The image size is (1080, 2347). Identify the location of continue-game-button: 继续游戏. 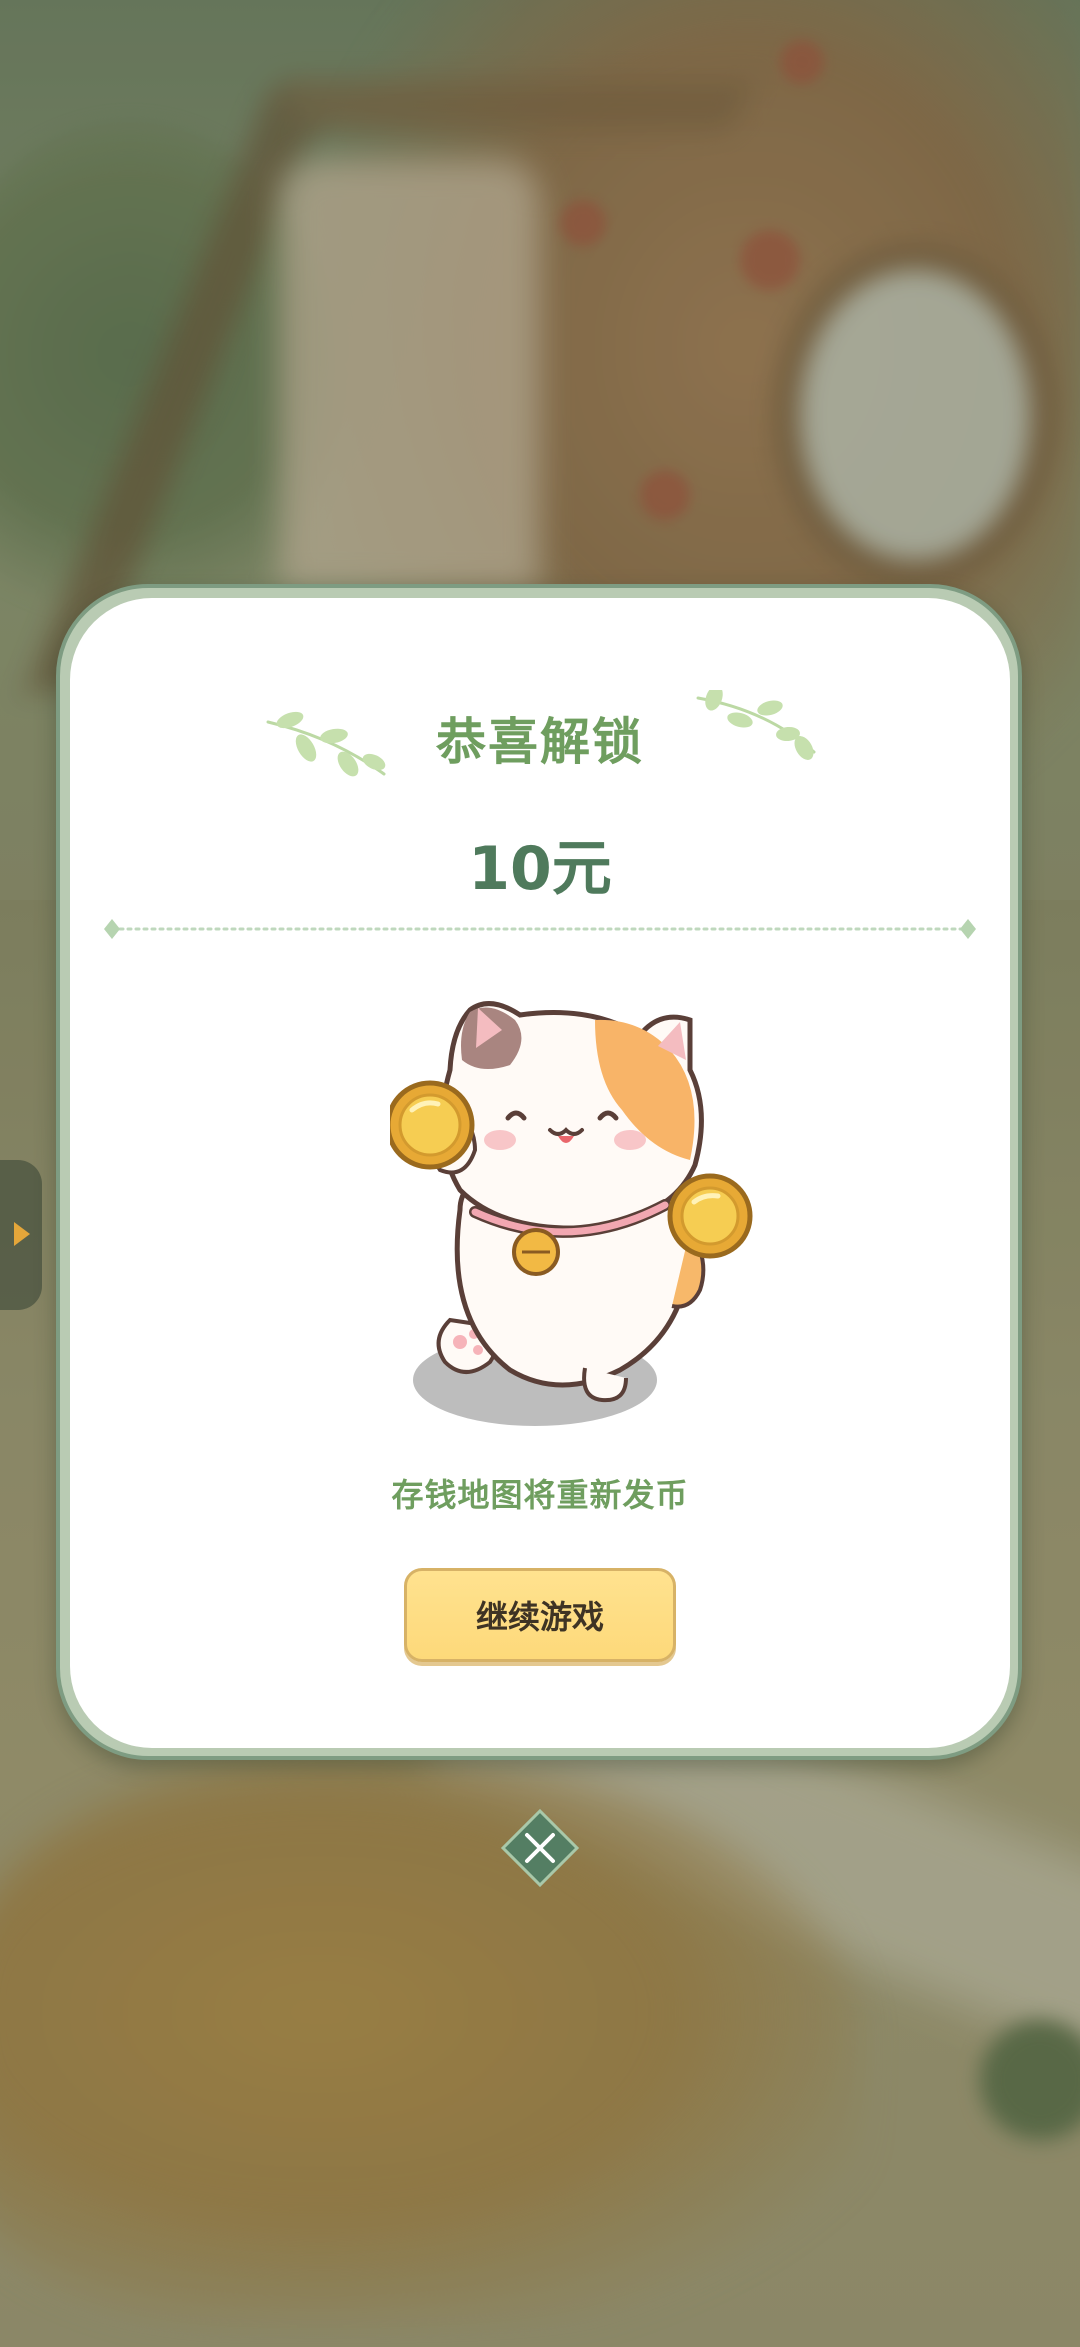
(540, 1615).